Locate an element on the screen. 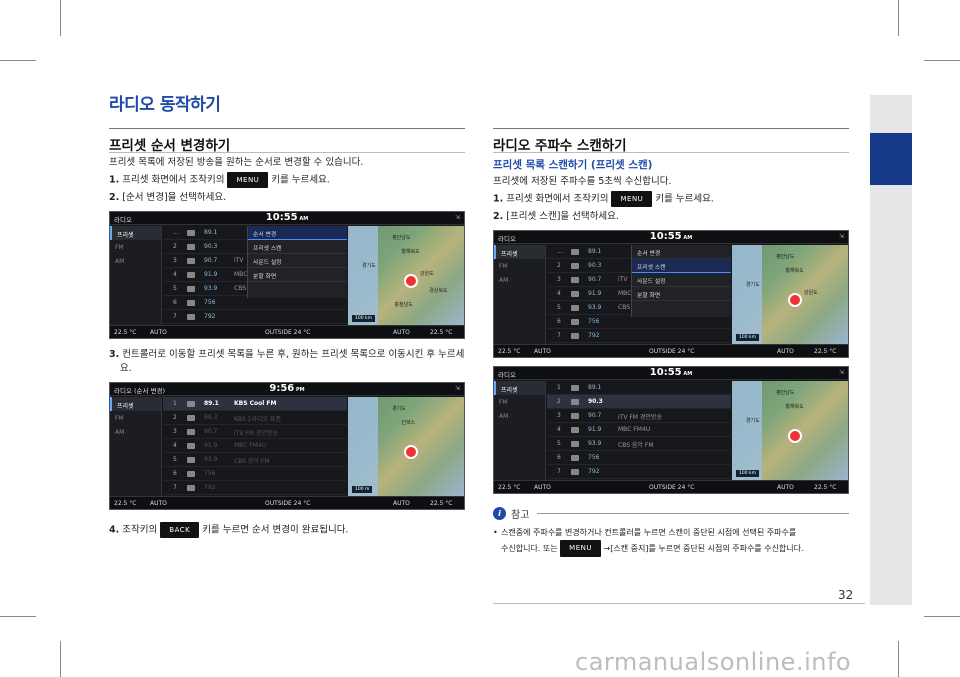 The width and height of the screenshot is (960, 677). step-number: 4. is located at coordinates (114, 530).